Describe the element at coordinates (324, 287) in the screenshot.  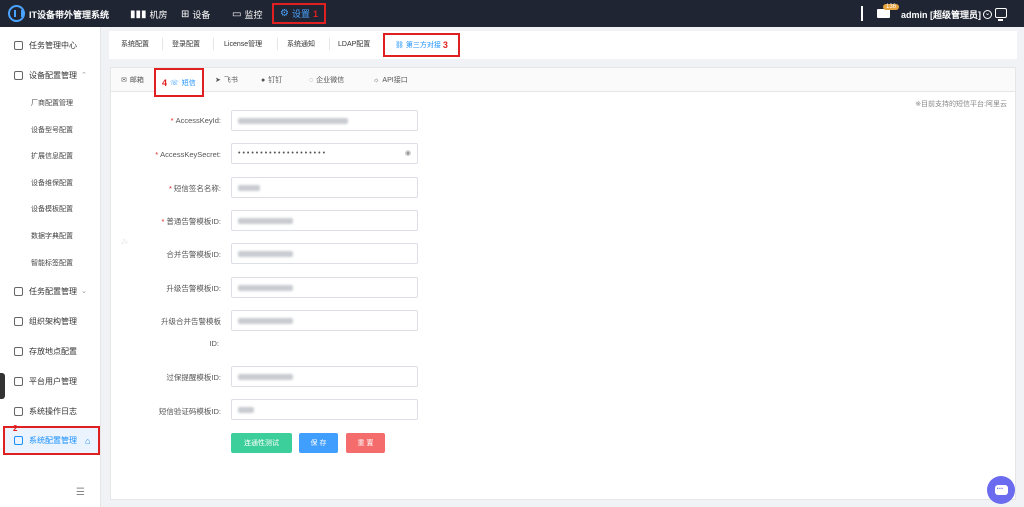
I see `upgrade-alarm-template-input` at that location.